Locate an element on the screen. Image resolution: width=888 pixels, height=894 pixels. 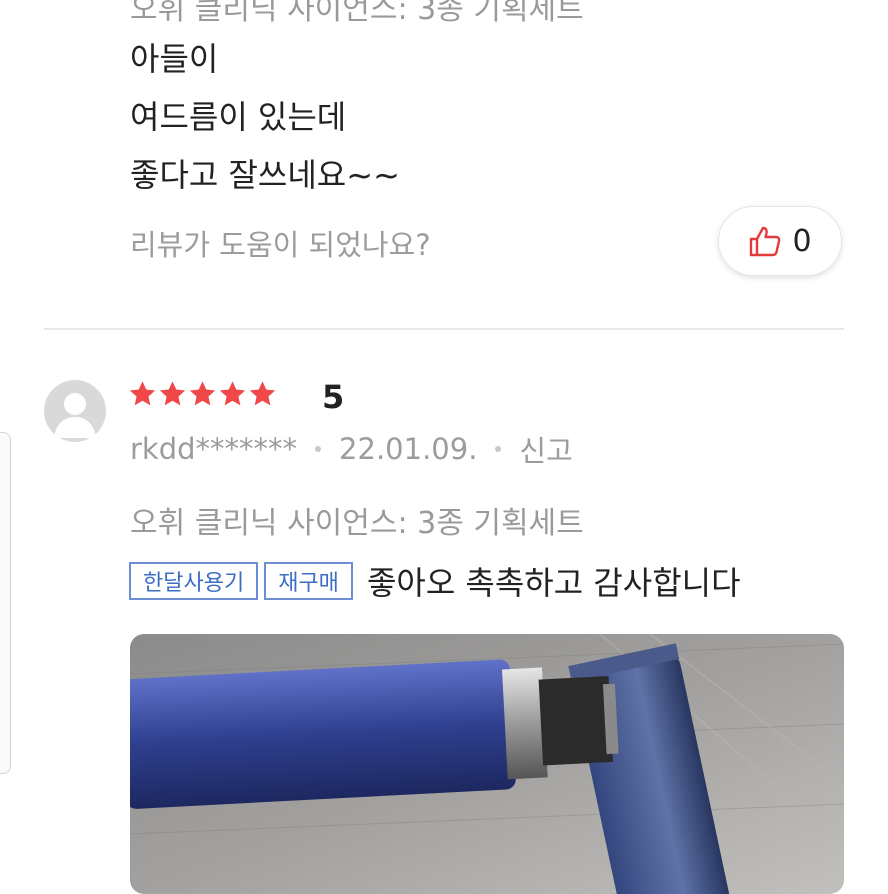
previous-review-text: 아들이 여드름이 있는데 좋다고 잘쓰네요~~ is located at coordinates (265, 117).